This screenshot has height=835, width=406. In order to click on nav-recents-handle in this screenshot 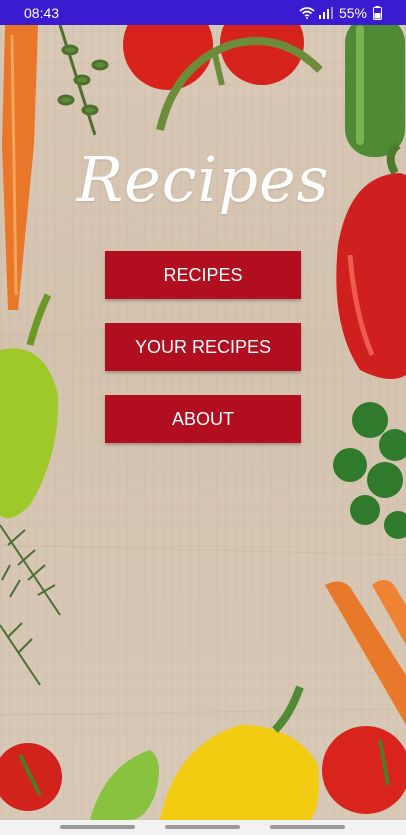, I will do `click(307, 827)`.